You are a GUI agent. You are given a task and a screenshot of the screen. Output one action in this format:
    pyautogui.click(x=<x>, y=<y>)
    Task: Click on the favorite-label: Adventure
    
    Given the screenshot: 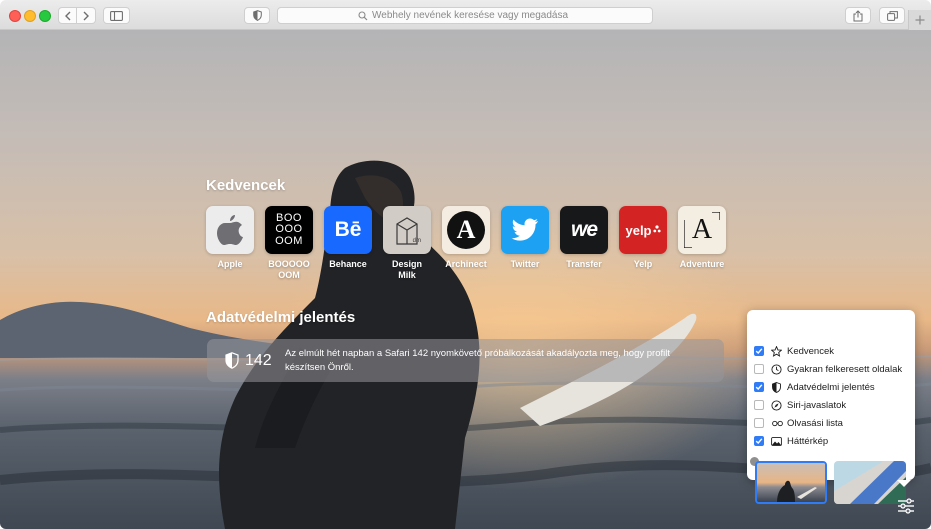 What is the action you would take?
    pyautogui.click(x=702, y=264)
    